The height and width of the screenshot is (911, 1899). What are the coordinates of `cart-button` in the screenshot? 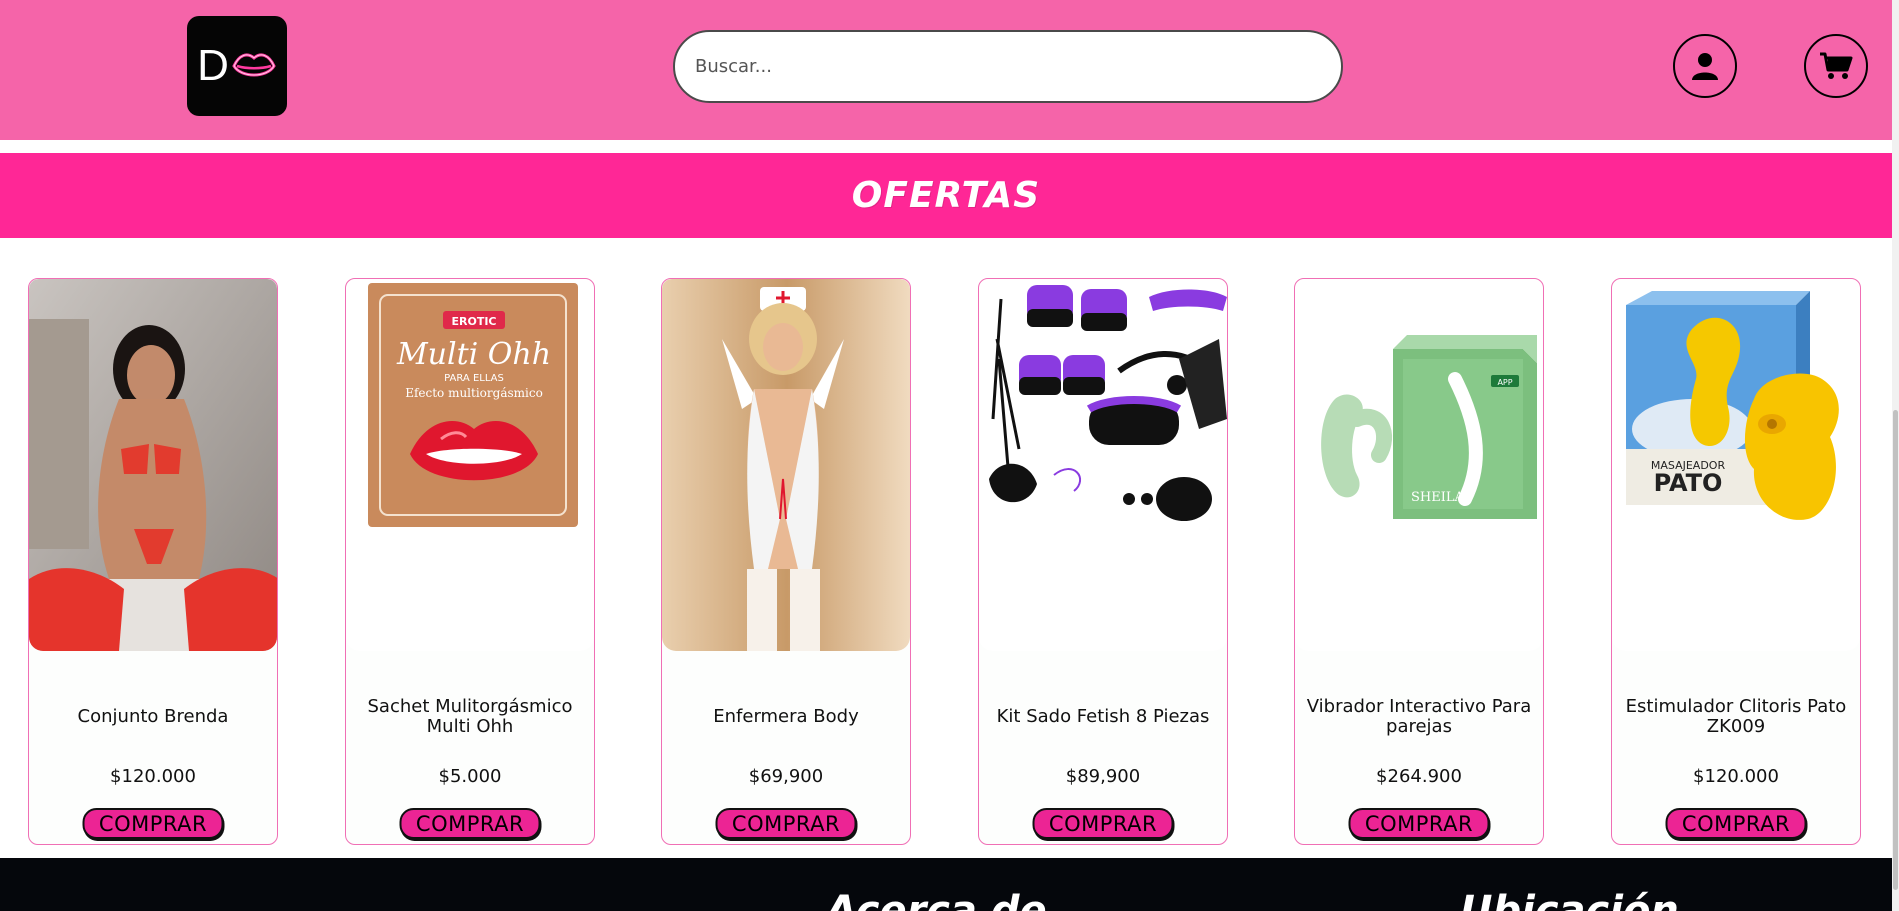 It's located at (1836, 66).